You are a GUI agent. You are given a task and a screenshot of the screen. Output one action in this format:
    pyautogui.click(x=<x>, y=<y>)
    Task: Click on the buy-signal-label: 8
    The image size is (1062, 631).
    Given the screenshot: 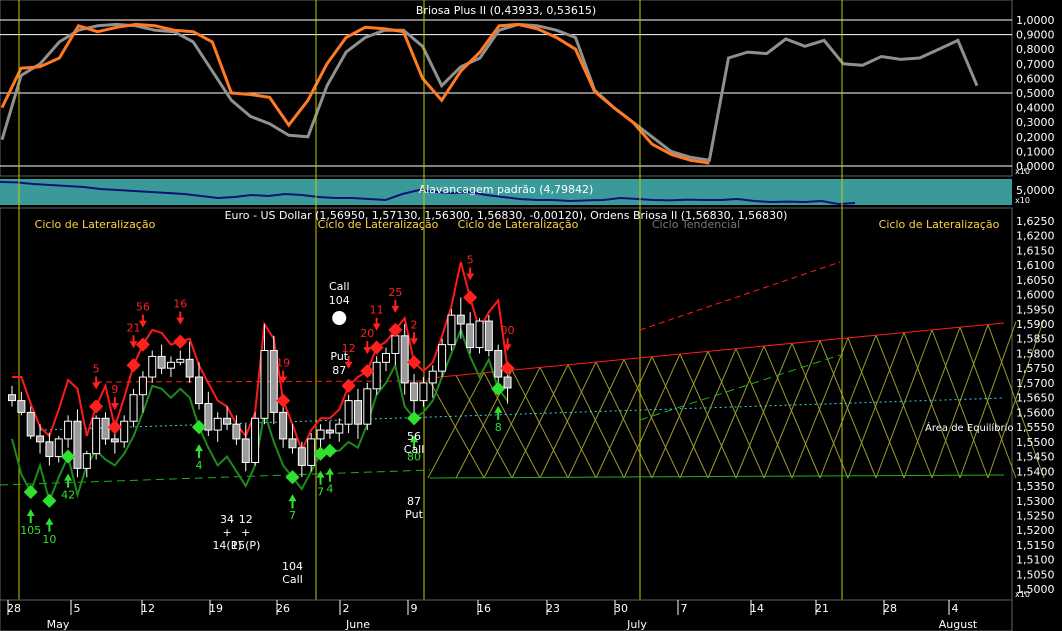 What is the action you would take?
    pyautogui.click(x=498, y=427)
    